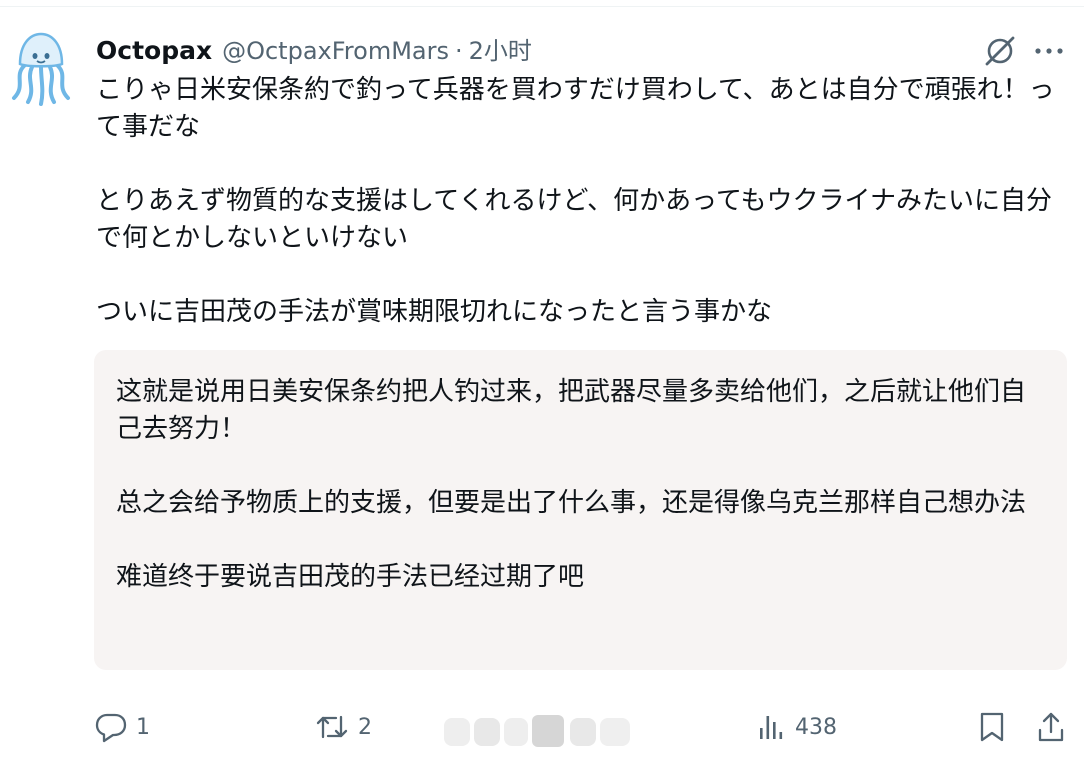 This screenshot has height=763, width=1084. What do you see at coordinates (571, 410) in the screenshot?
I see `translation-paragraph-1: 这就是说用日美安保条约把人钓过来，把武器尽量多卖给他们，之后就让他们自己去努力！` at bounding box center [571, 410].